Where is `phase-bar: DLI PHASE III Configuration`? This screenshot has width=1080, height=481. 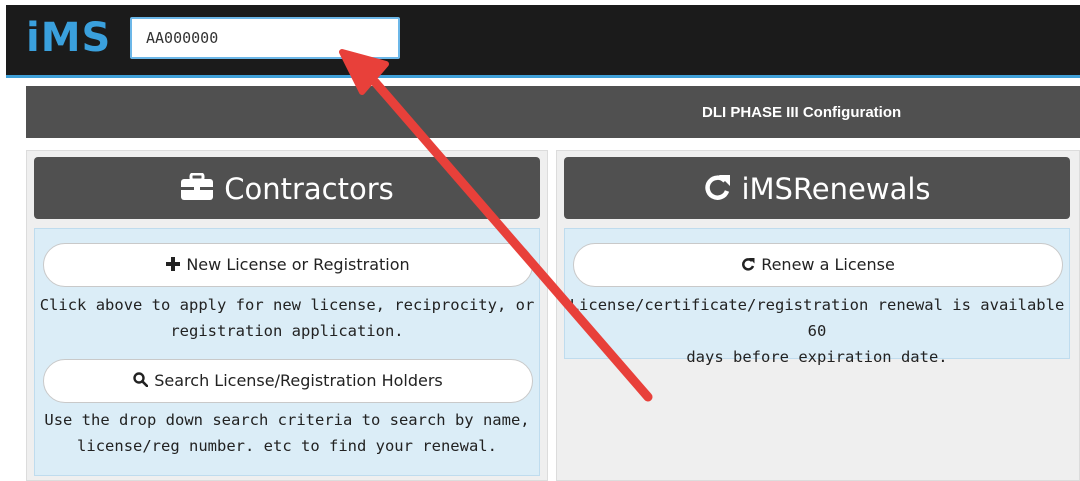 phase-bar: DLI PHASE III Configuration is located at coordinates (553, 112).